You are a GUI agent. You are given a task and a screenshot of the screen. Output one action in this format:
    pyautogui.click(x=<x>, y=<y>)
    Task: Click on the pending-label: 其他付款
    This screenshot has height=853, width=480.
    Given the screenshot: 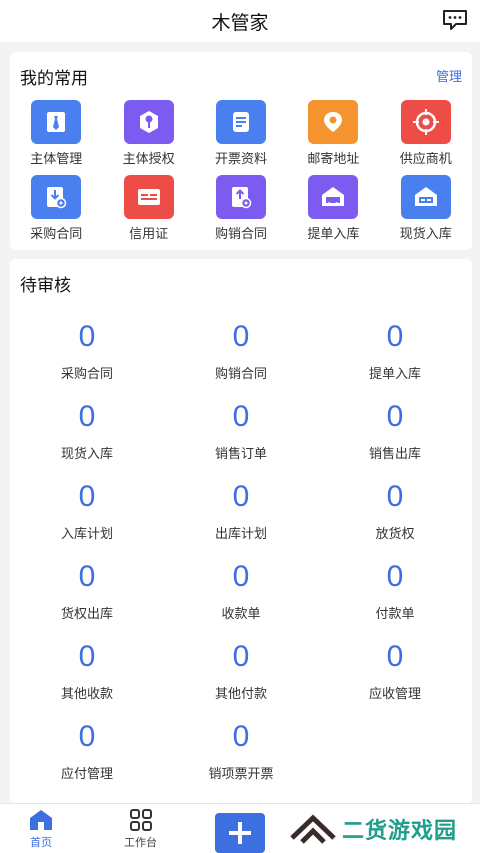 What is the action you would take?
    pyautogui.click(x=240, y=694)
    